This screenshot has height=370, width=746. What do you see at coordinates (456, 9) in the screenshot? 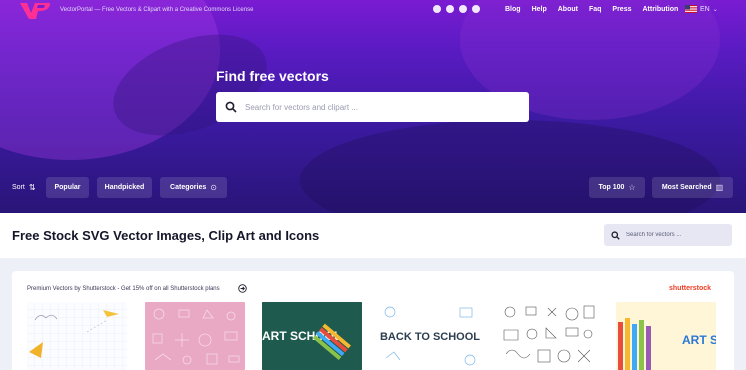
I see `social-links` at bounding box center [456, 9].